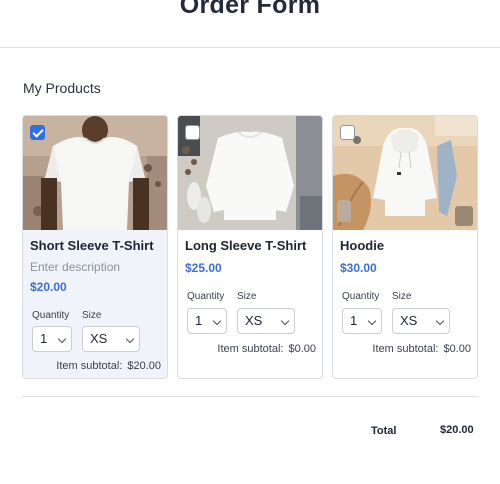  I want to click on total-value: $20.00, so click(457, 430).